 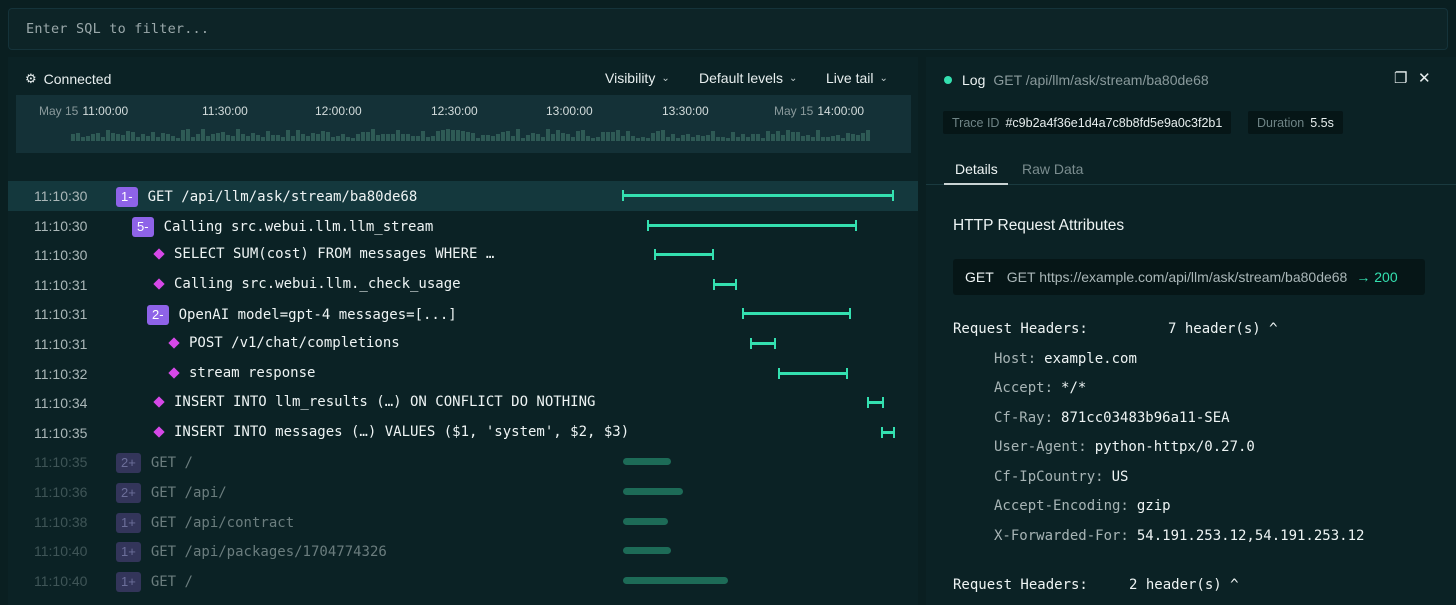 I want to click on trace-row: 11:10:38 1+ GET /api/contract, so click(x=463, y=522).